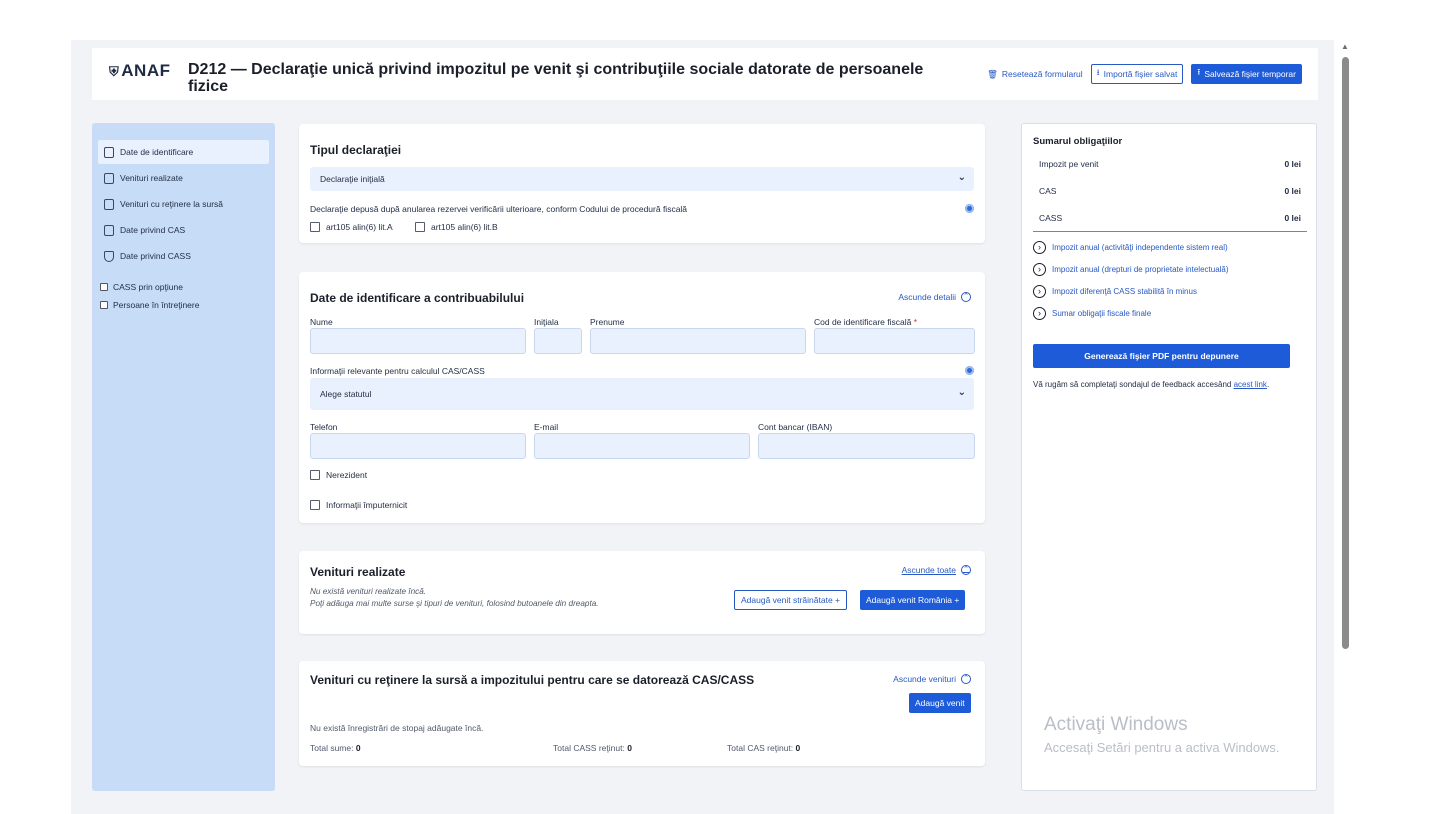  I want to click on sidebar-item-label: Date privind CAS, so click(153, 230).